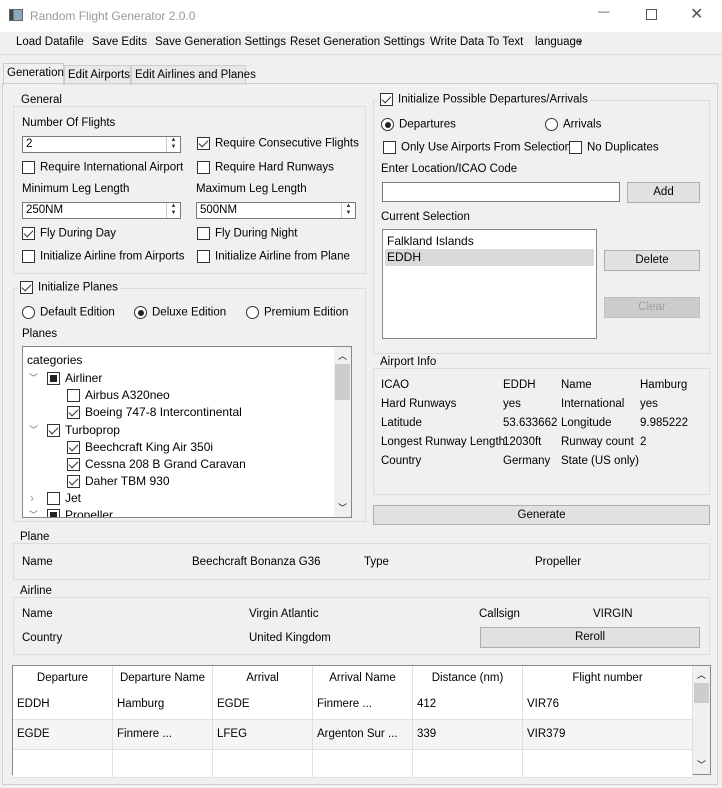  What do you see at coordinates (247, 233) in the screenshot?
I see `fly-night-checkbox: Fly During Night` at bounding box center [247, 233].